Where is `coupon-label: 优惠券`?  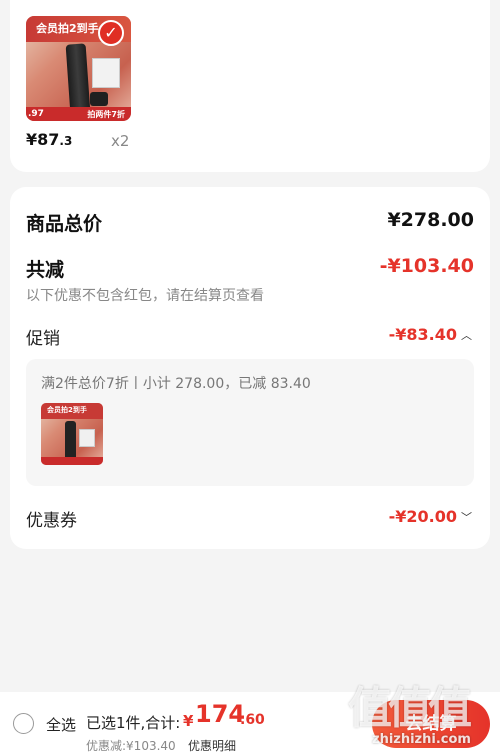
coupon-label: 优惠券 is located at coordinates (51, 521).